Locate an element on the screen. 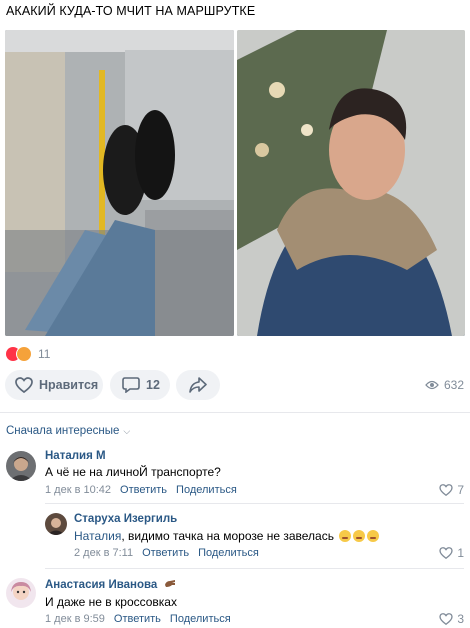 The width and height of the screenshot is (470, 628). comment-like-count: 1 is located at coordinates (460, 553).